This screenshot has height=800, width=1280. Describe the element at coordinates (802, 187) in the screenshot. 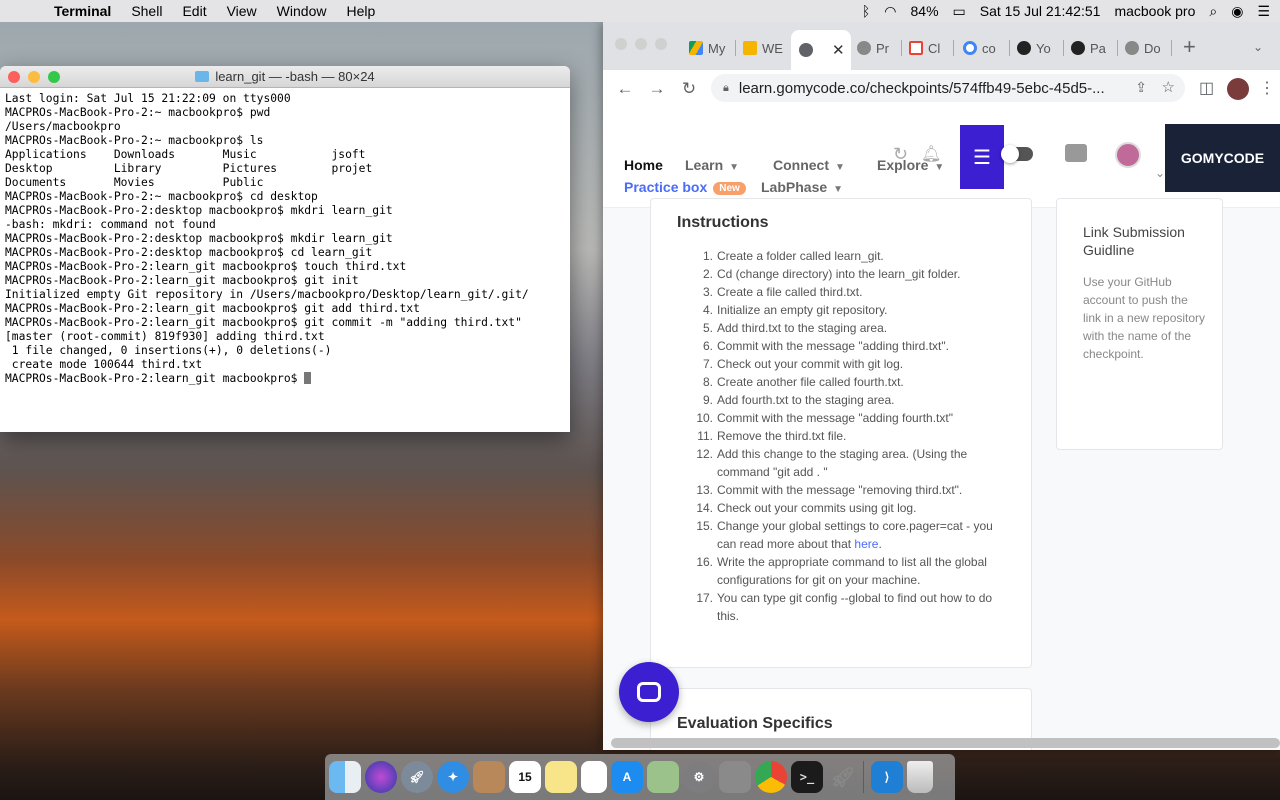

I see `nav-labphase: LabPhase ▼` at that location.